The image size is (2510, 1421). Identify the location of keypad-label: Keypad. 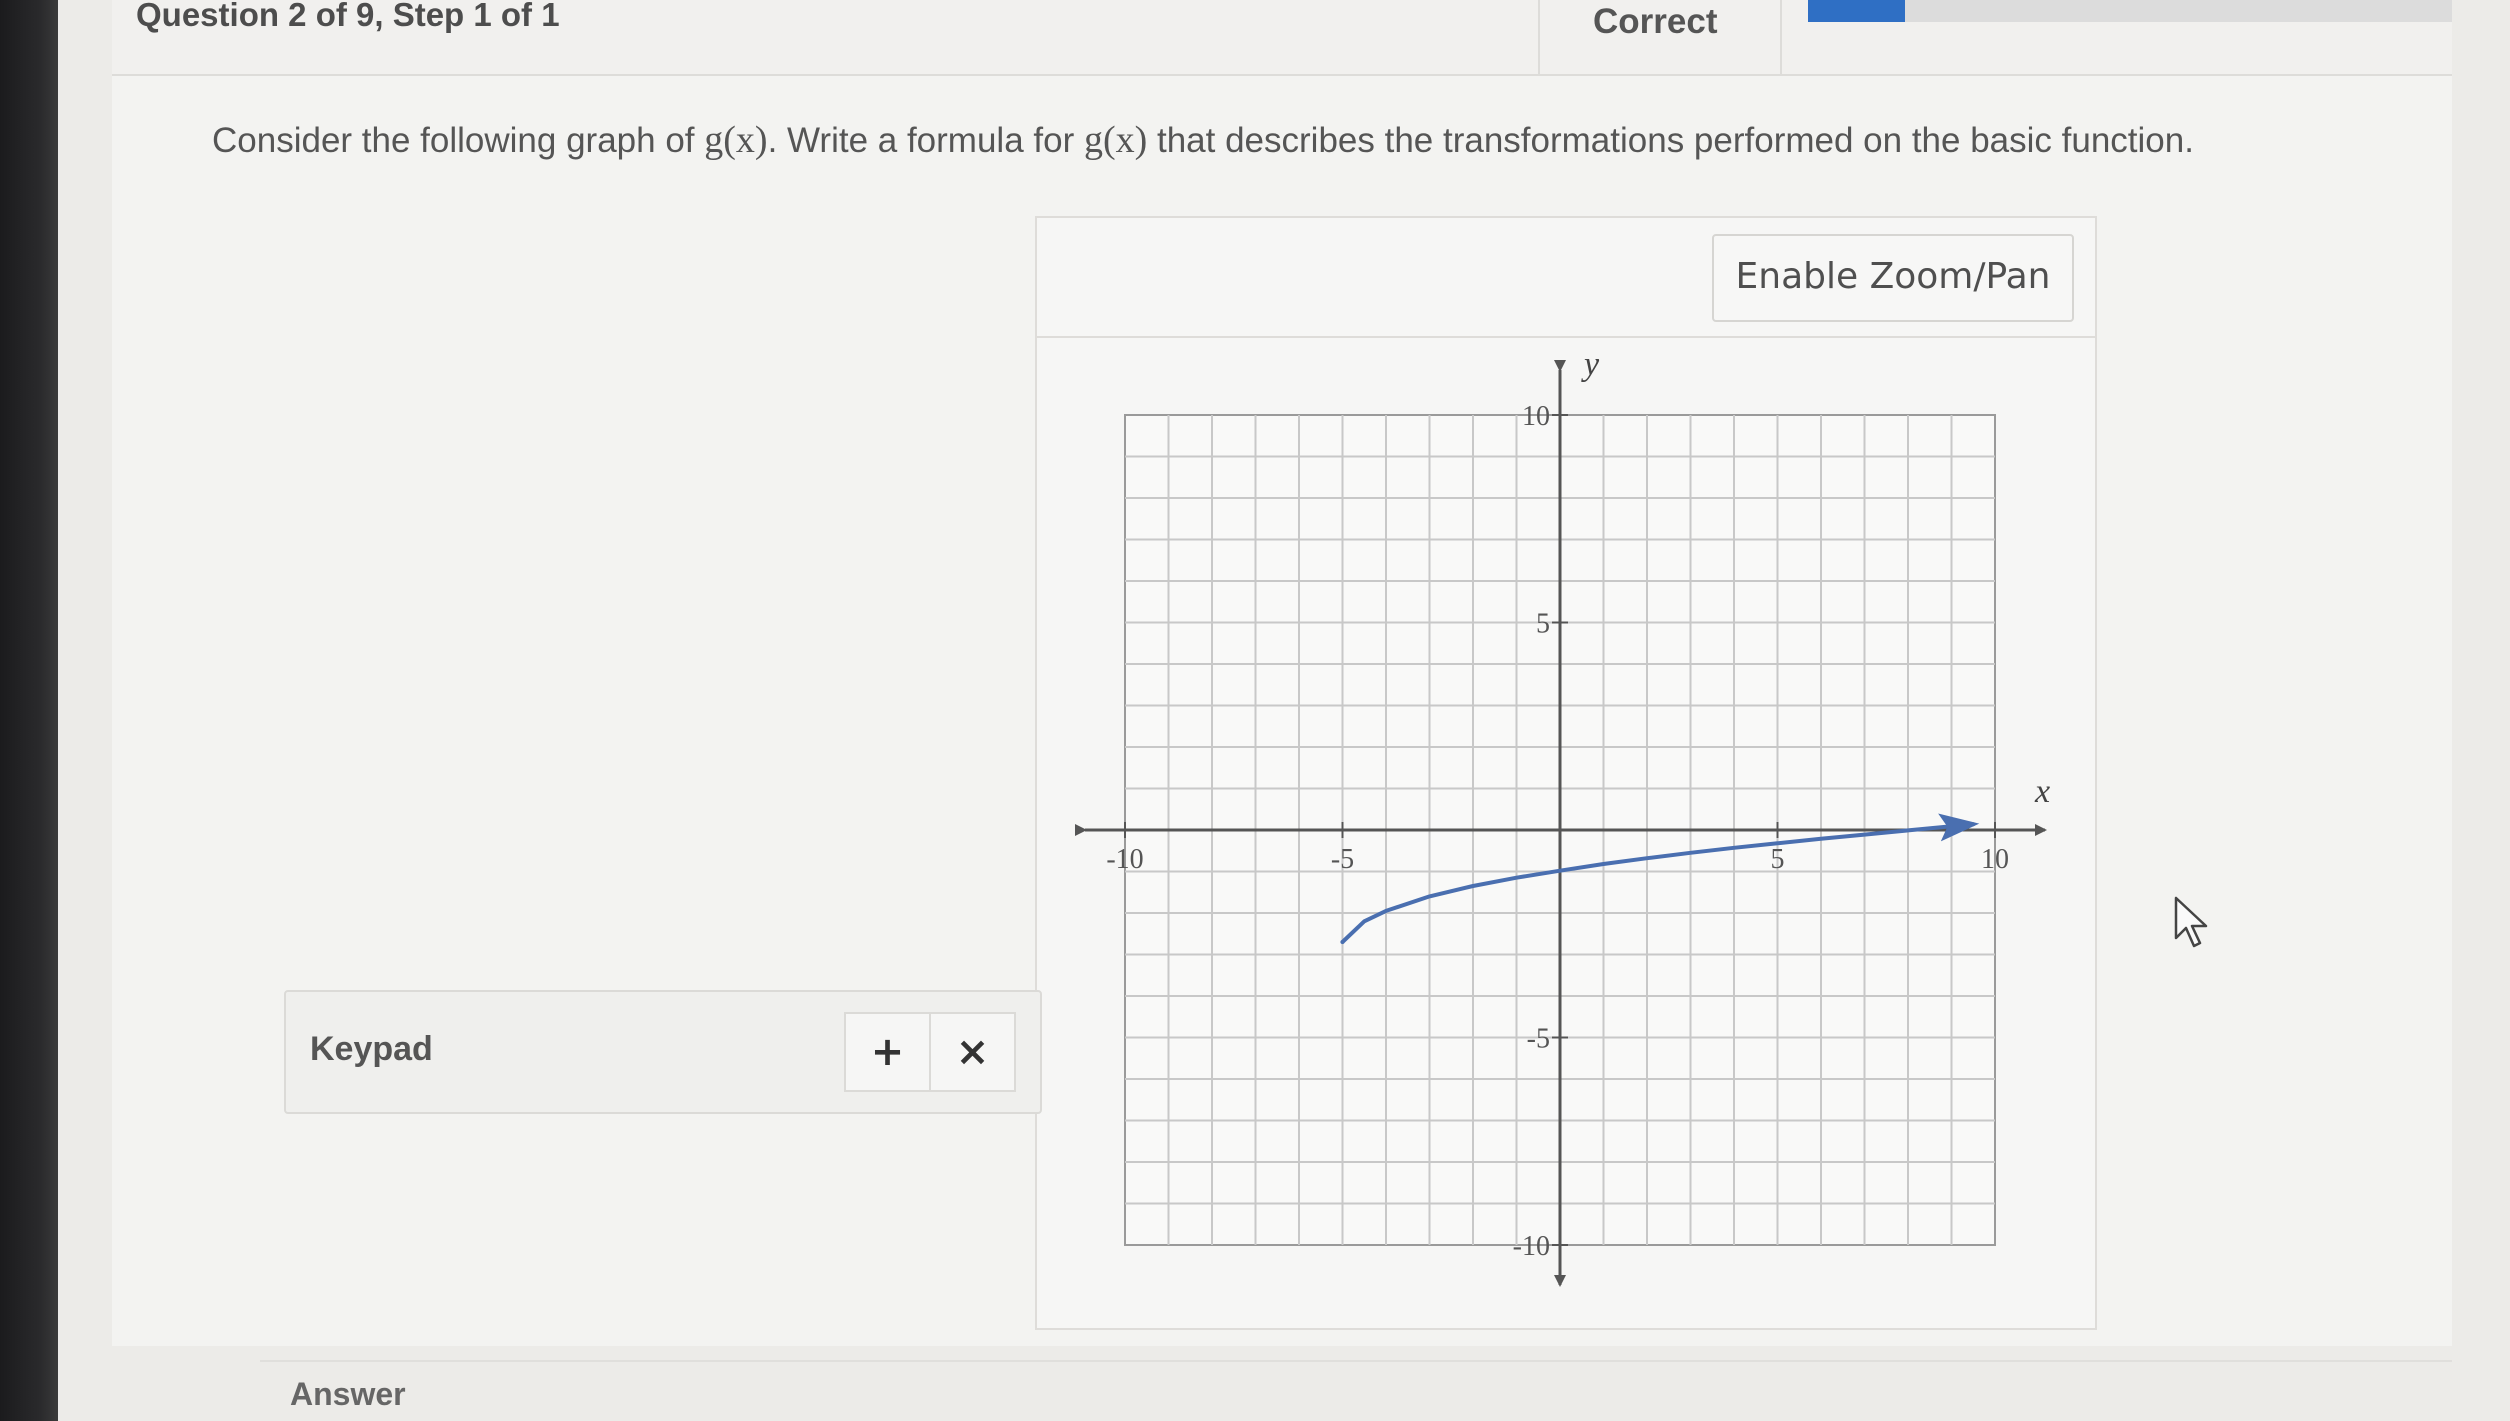
(371, 1049).